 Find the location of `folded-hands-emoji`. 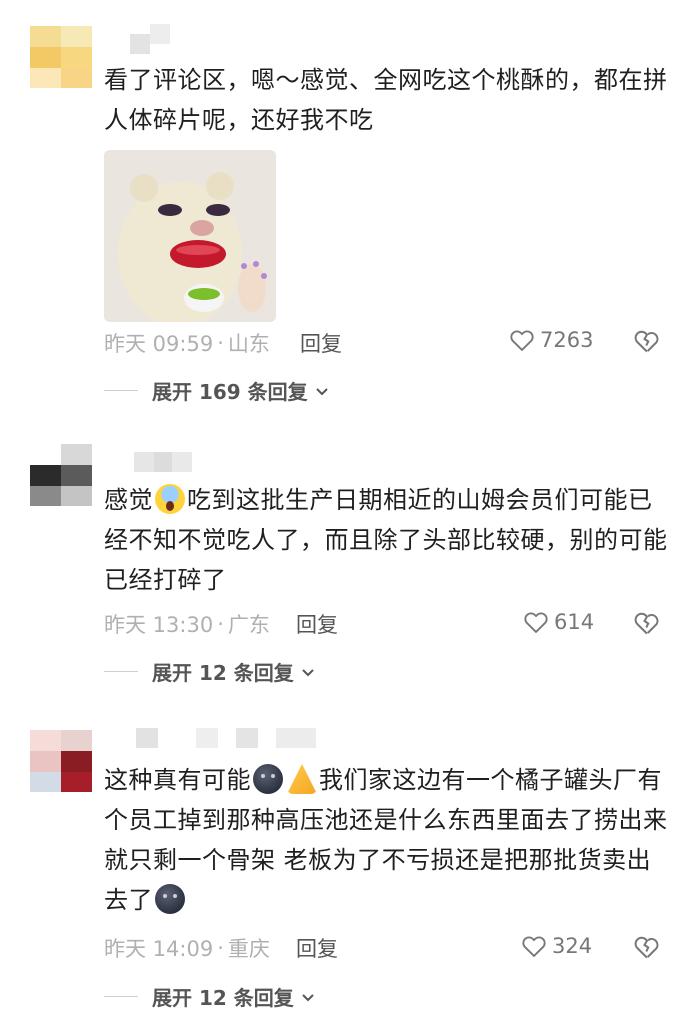

folded-hands-emoji is located at coordinates (302, 779).